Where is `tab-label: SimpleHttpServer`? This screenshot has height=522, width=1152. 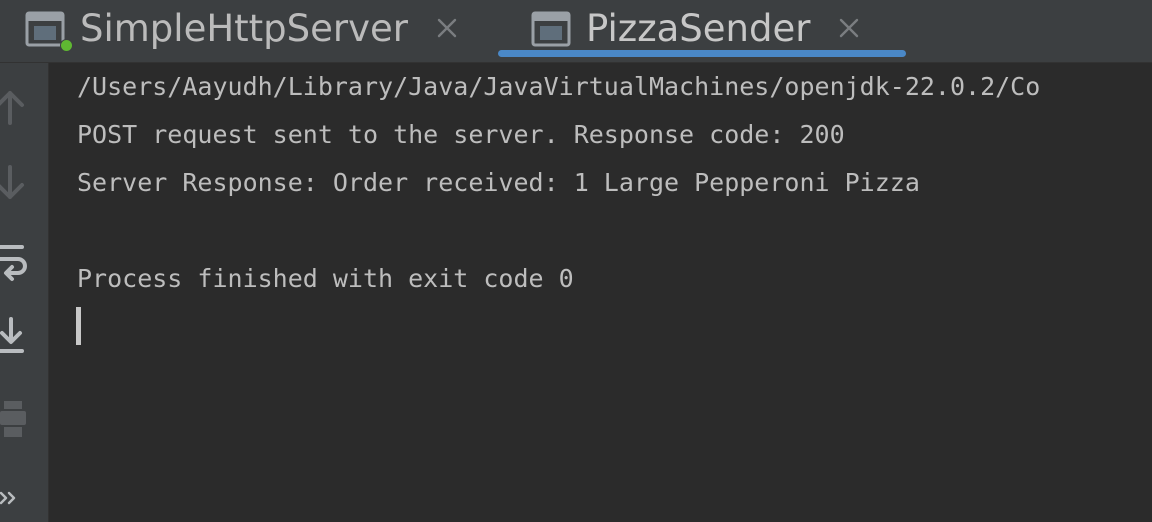
tab-label: SimpleHttpServer is located at coordinates (244, 28).